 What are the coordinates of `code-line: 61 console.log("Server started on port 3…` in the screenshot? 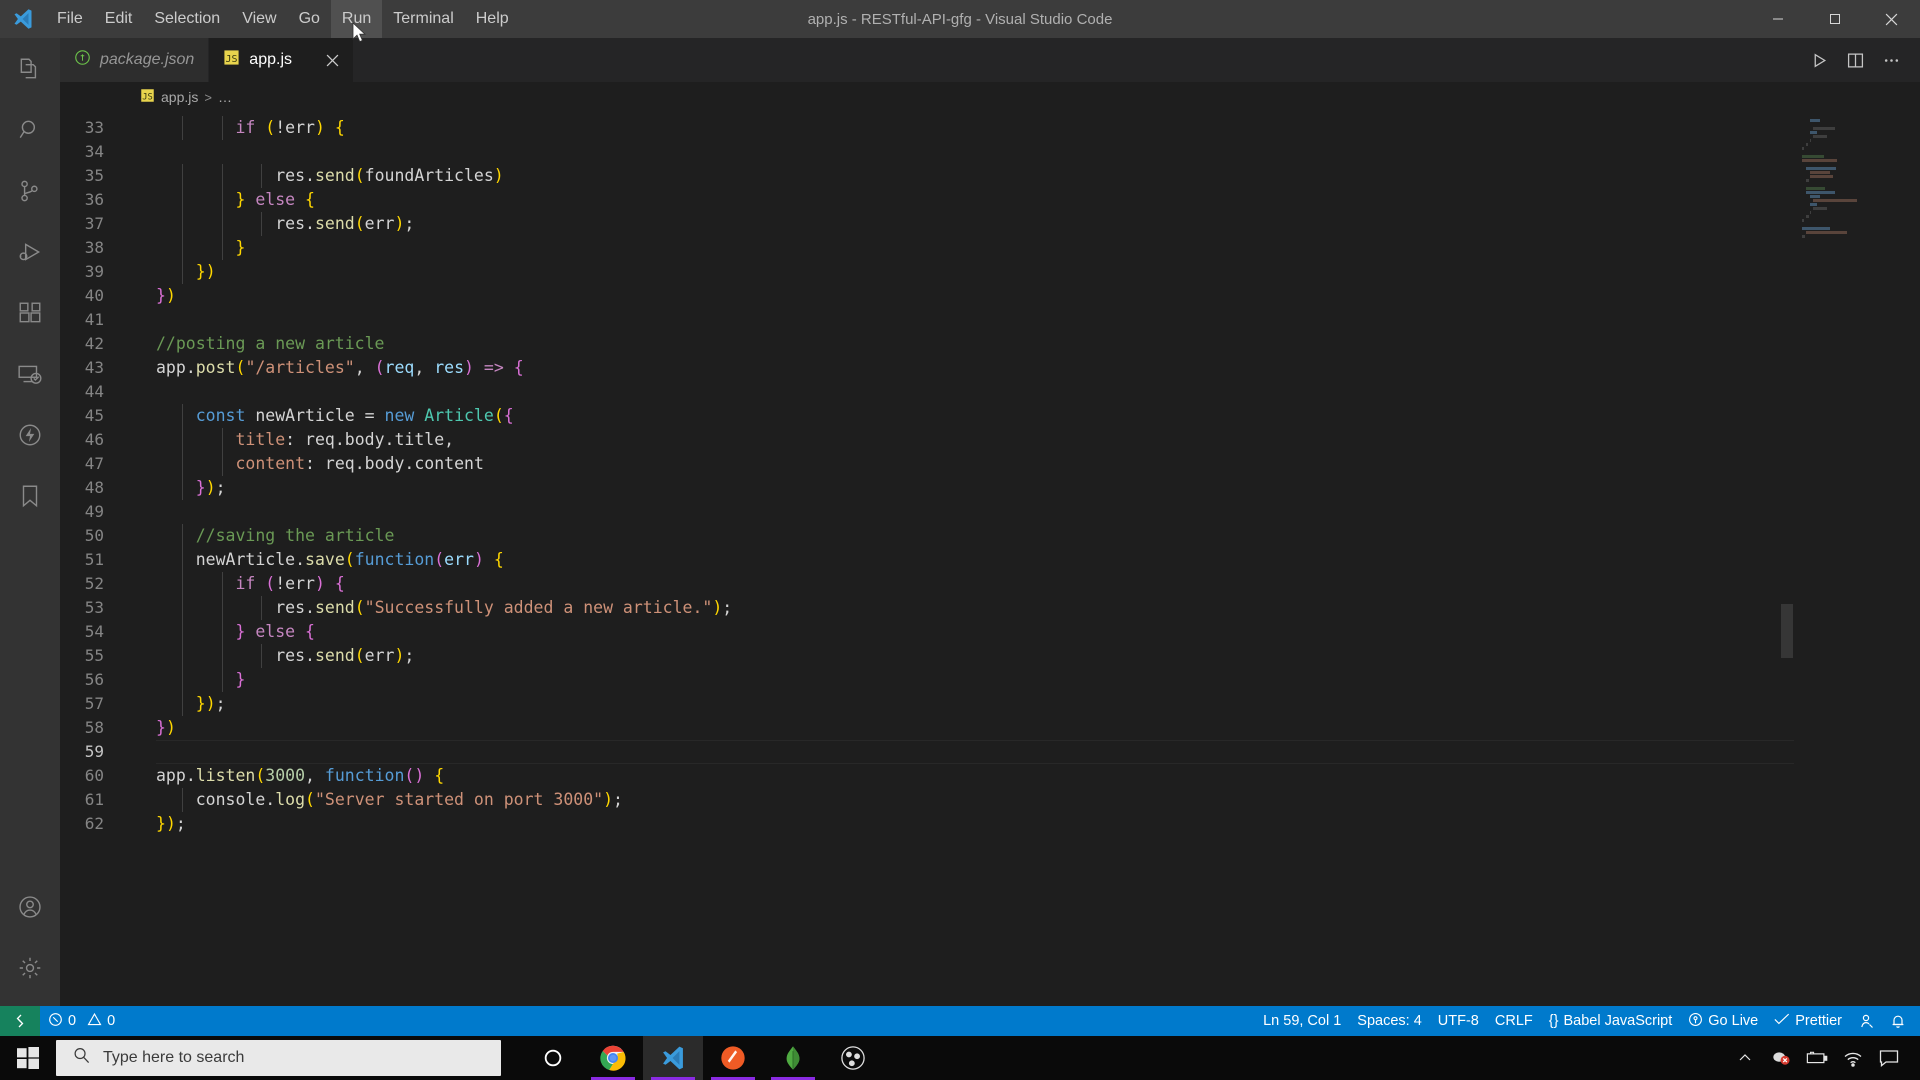 It's located at (927, 800).